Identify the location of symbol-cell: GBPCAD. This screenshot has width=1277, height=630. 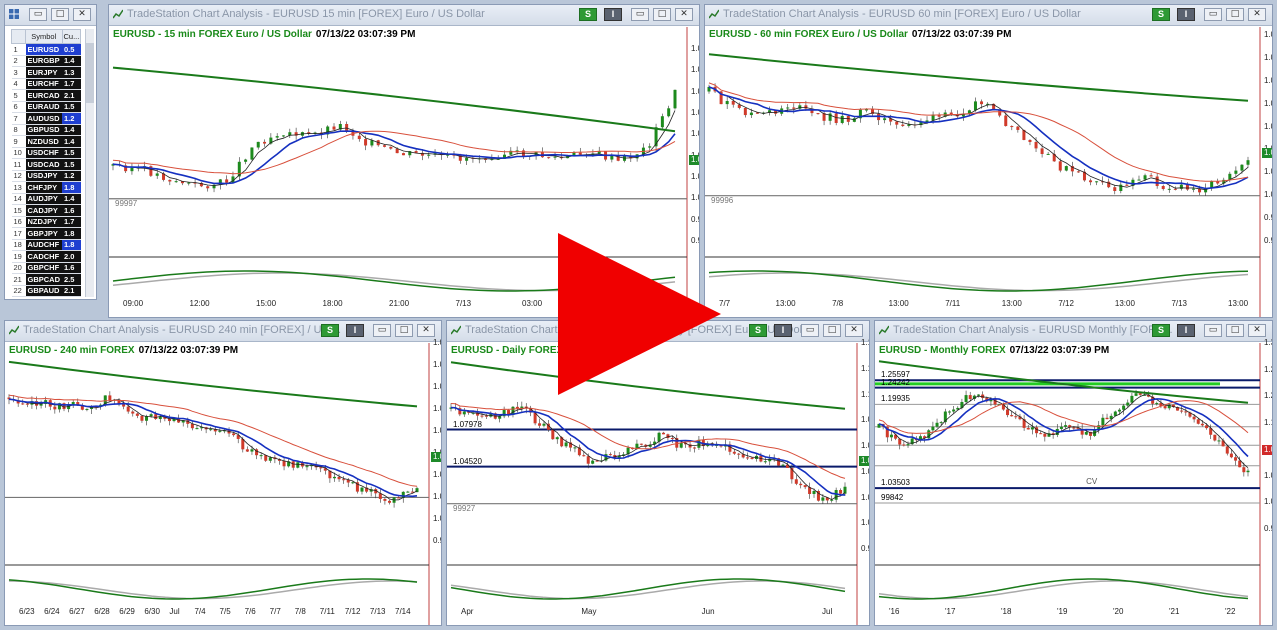
(44, 279).